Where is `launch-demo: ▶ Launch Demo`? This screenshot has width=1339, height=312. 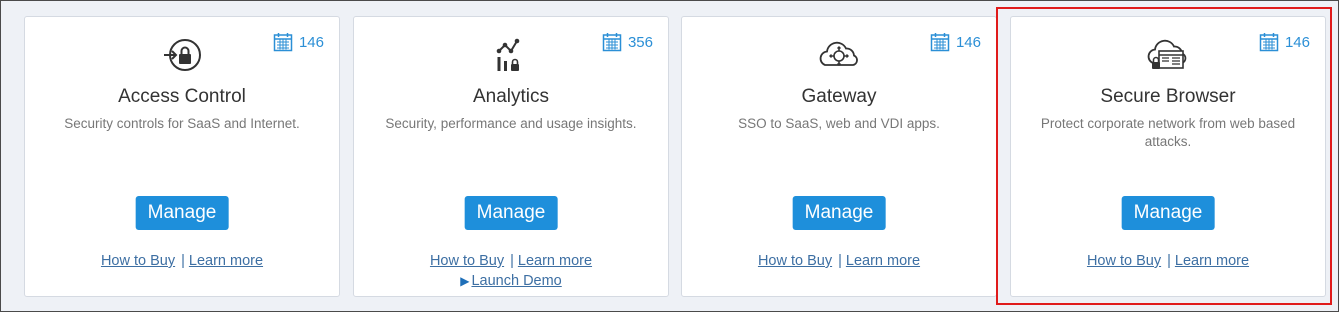
launch-demo: ▶ Launch Demo is located at coordinates (511, 281).